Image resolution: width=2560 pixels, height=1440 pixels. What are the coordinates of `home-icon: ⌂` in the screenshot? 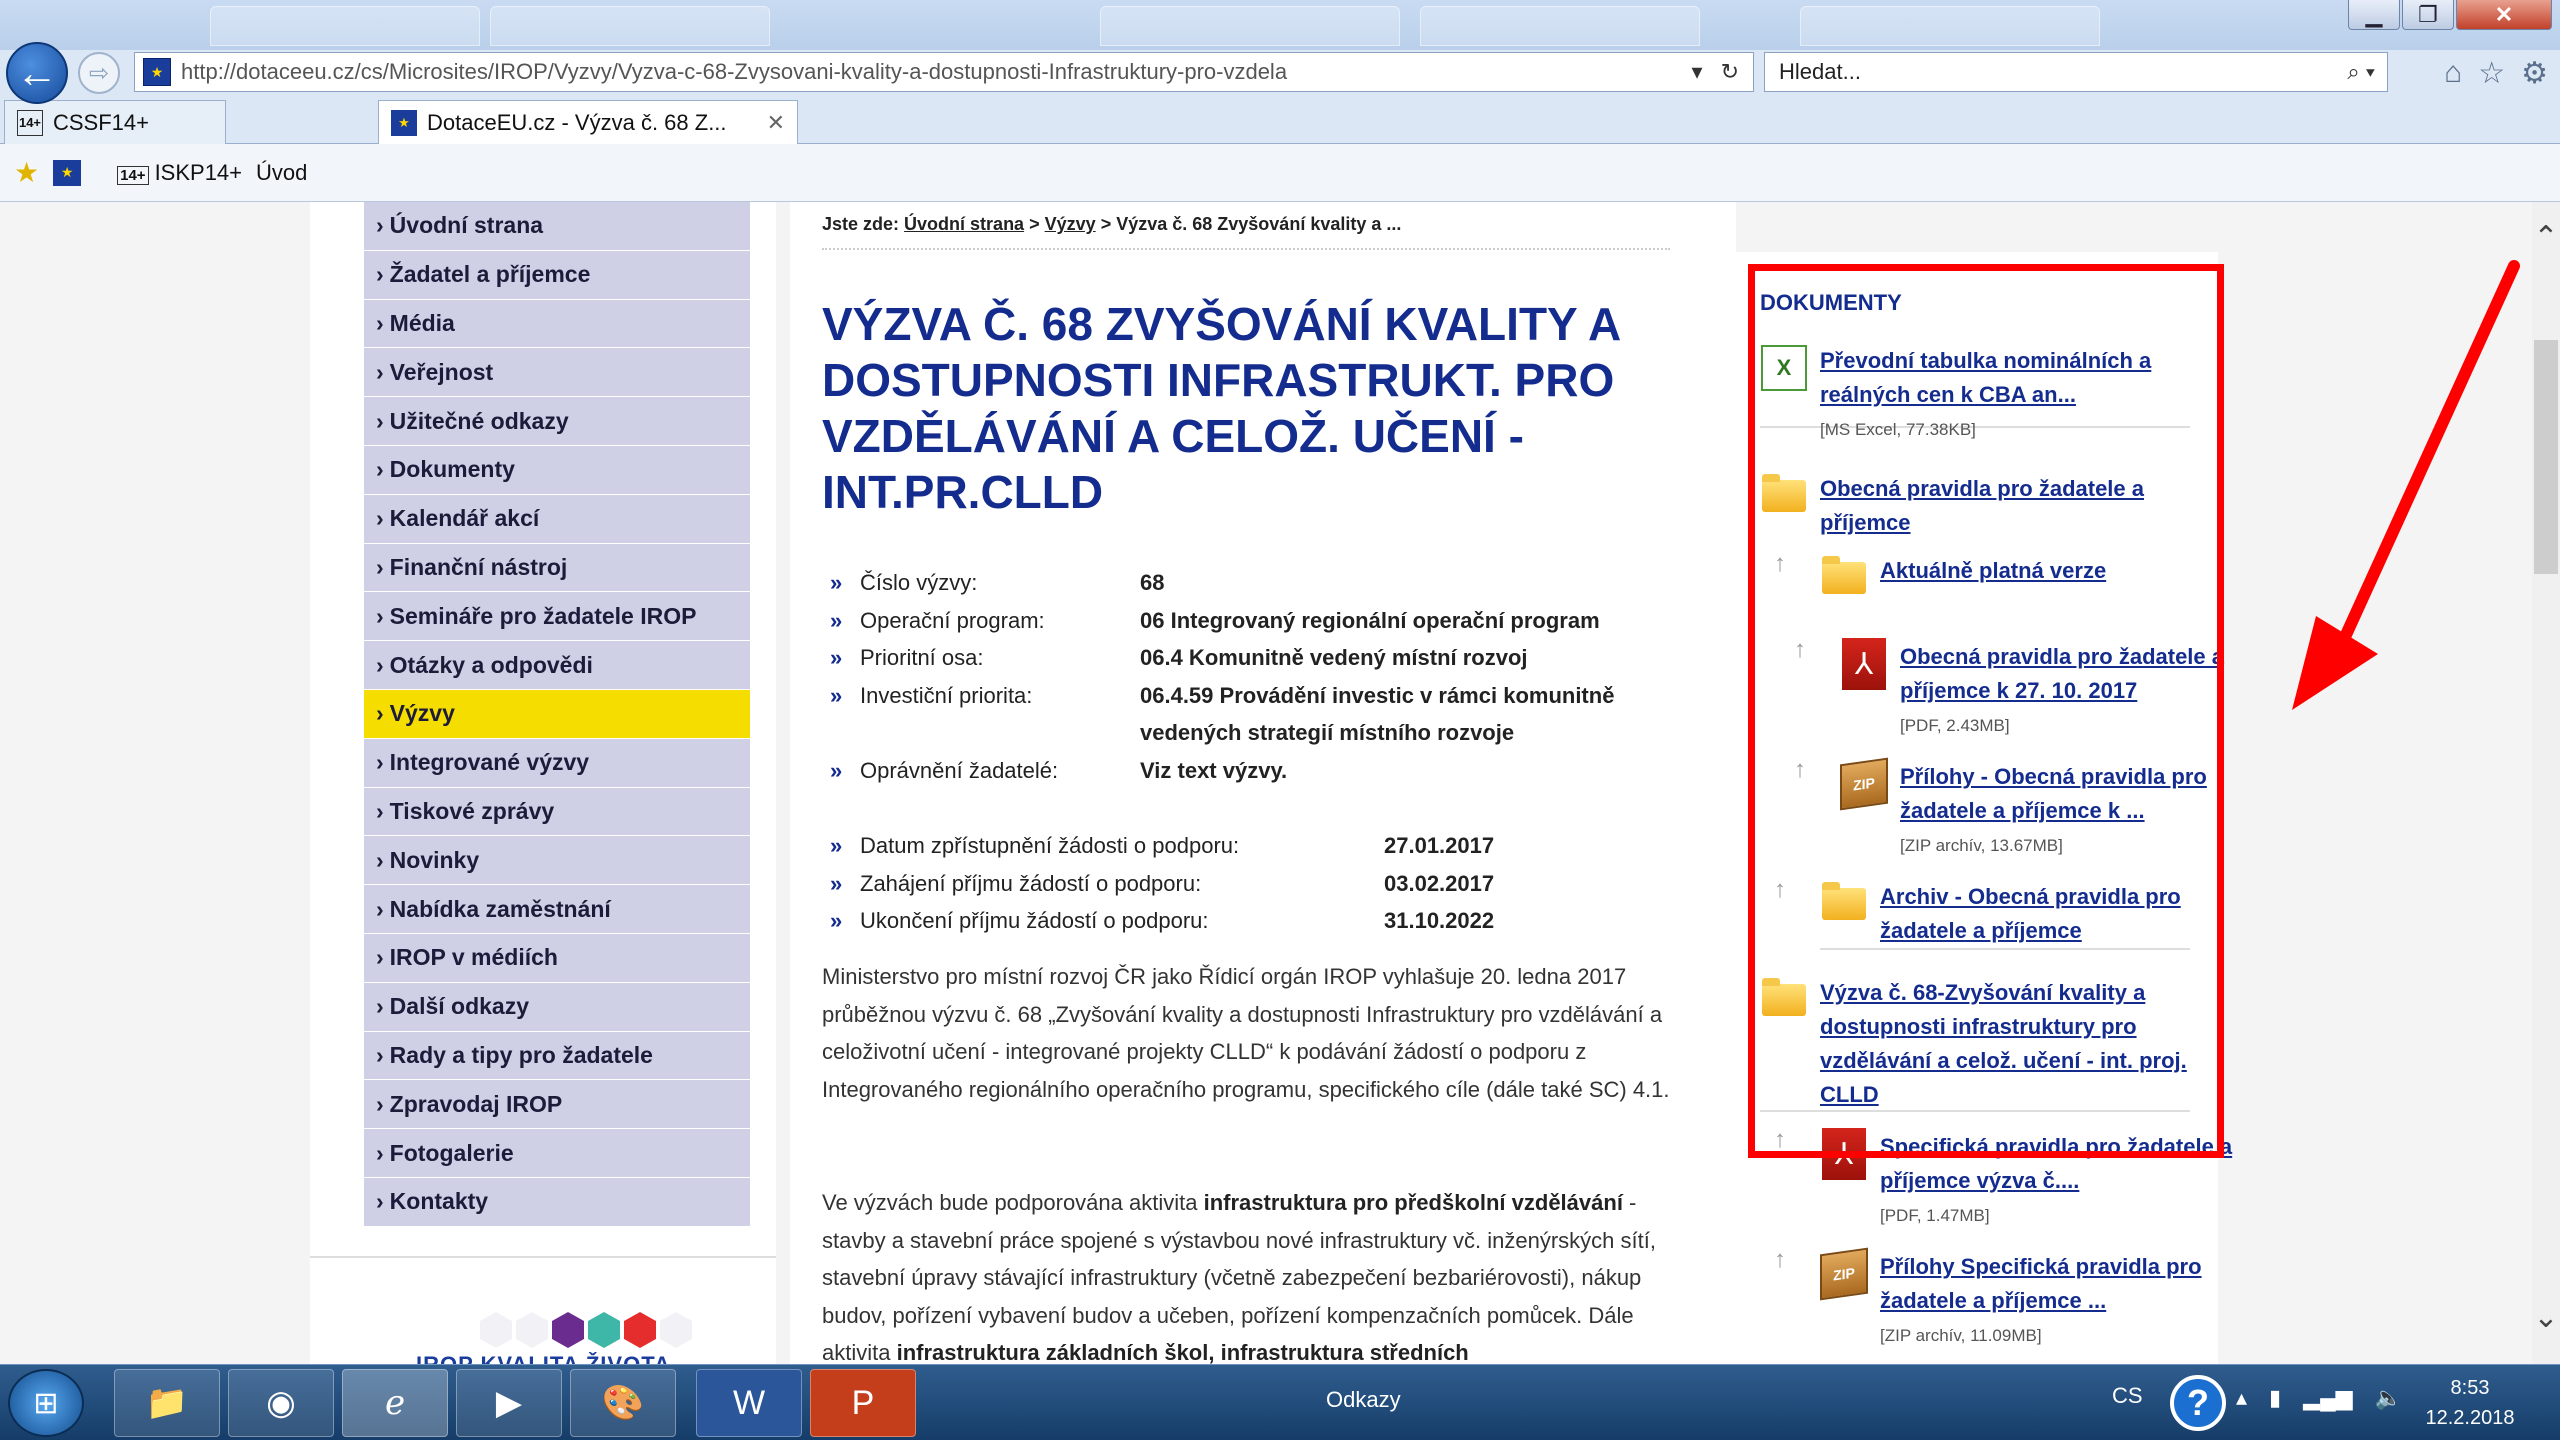 It's located at (2453, 73).